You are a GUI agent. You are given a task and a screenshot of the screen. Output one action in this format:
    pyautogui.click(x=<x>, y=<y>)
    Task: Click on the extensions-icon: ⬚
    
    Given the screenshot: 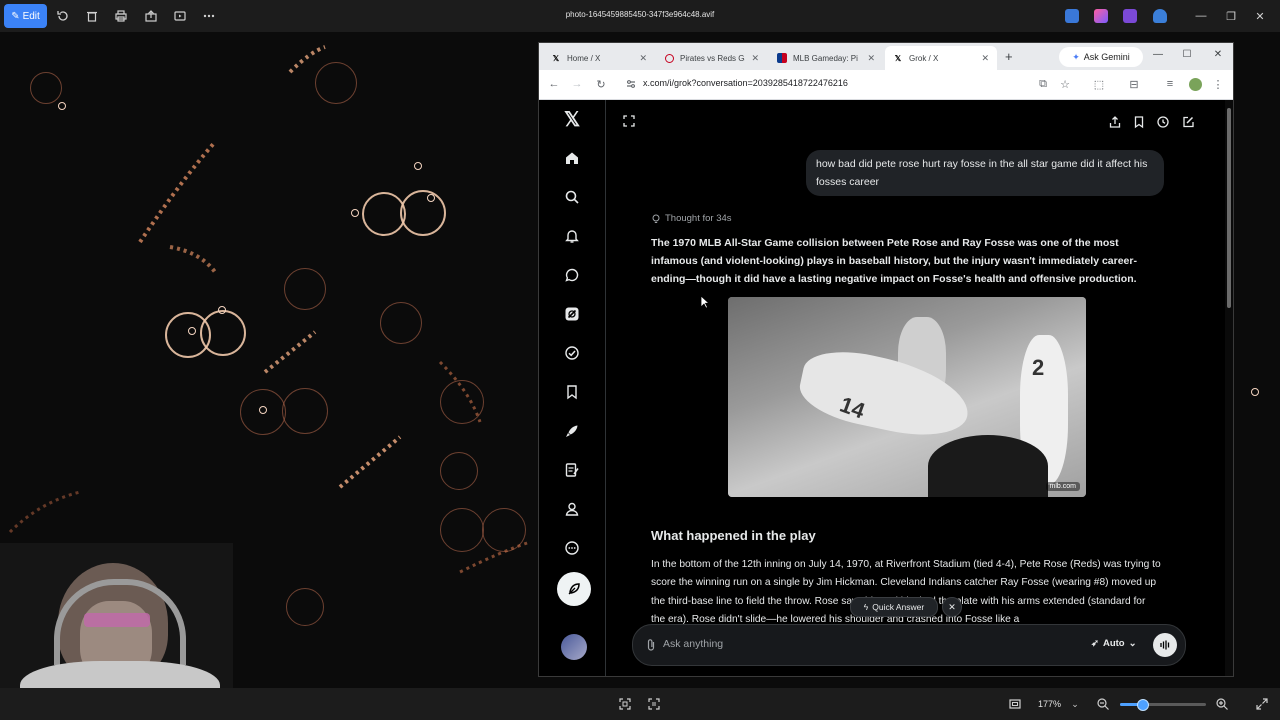 What is the action you would take?
    pyautogui.click(x=1099, y=84)
    